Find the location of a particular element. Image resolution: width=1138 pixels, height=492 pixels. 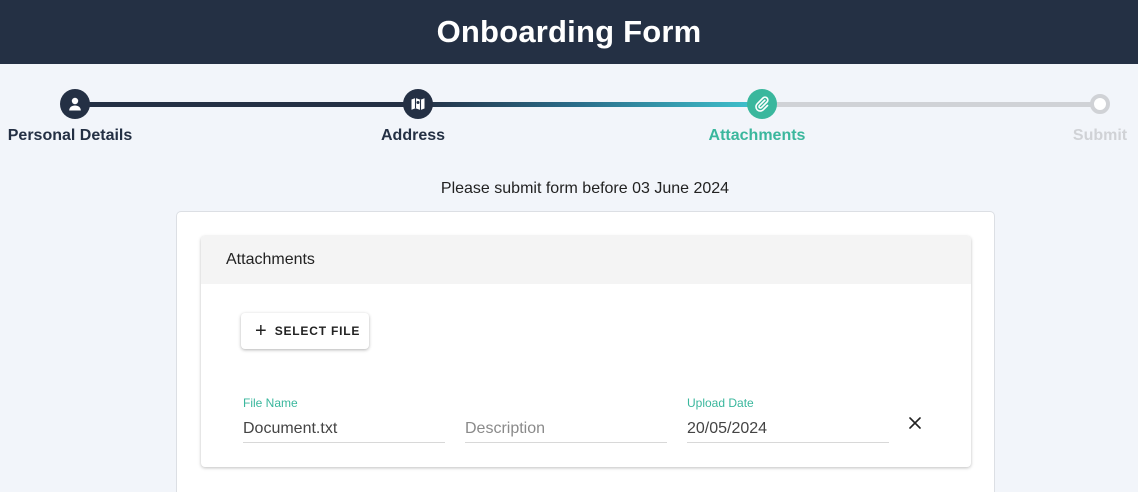

file-name-field: File Name is located at coordinates (344, 420).